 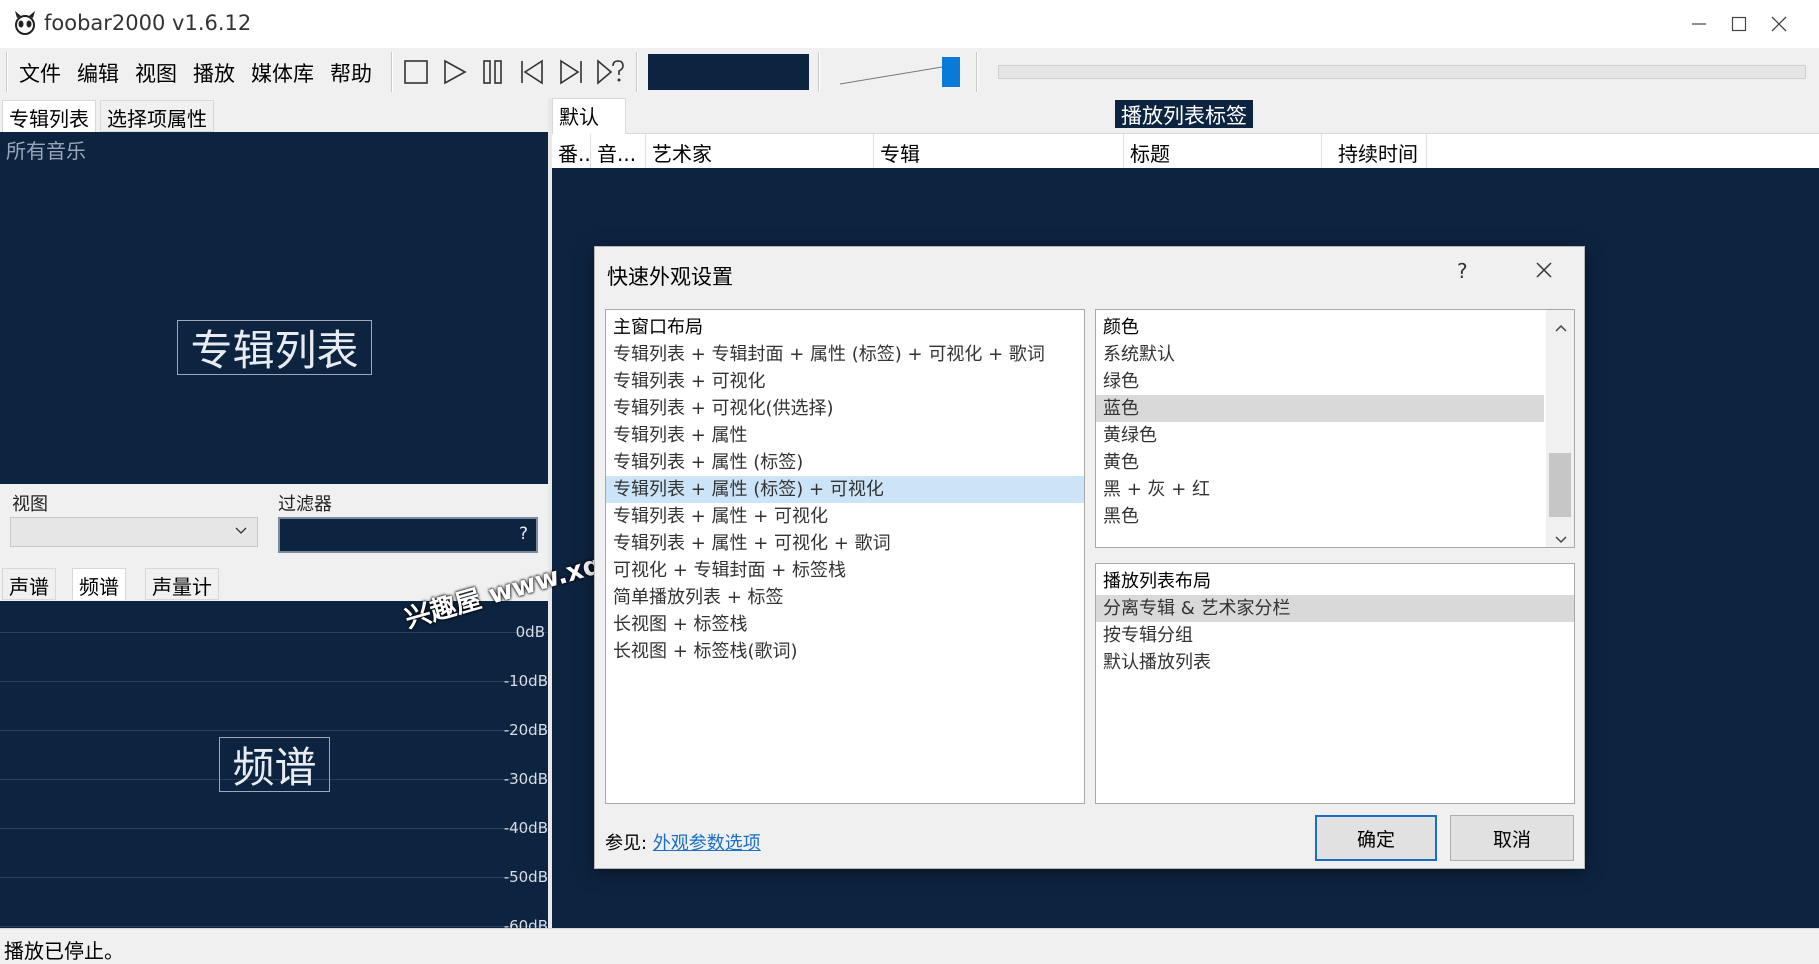 I want to click on list-item: 可视化 + 专辑封面 + 标签栈, so click(x=845, y=570).